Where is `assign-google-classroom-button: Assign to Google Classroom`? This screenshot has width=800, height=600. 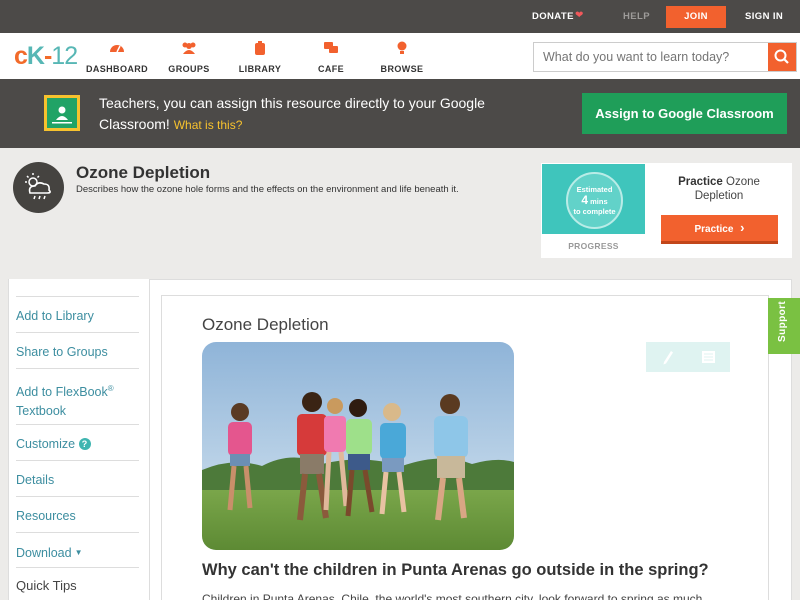 assign-google-classroom-button: Assign to Google Classroom is located at coordinates (684, 113).